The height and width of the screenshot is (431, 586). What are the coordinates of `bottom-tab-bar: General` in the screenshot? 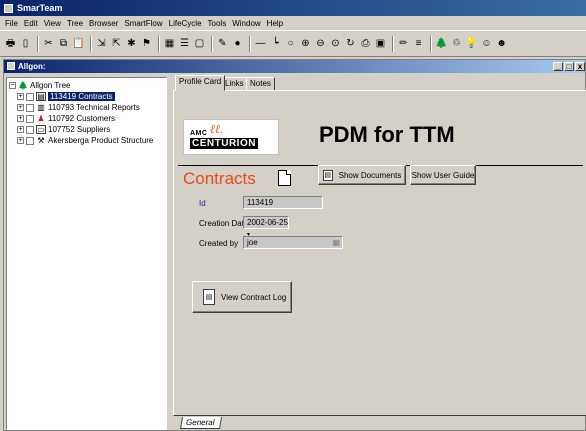 It's located at (379, 423).